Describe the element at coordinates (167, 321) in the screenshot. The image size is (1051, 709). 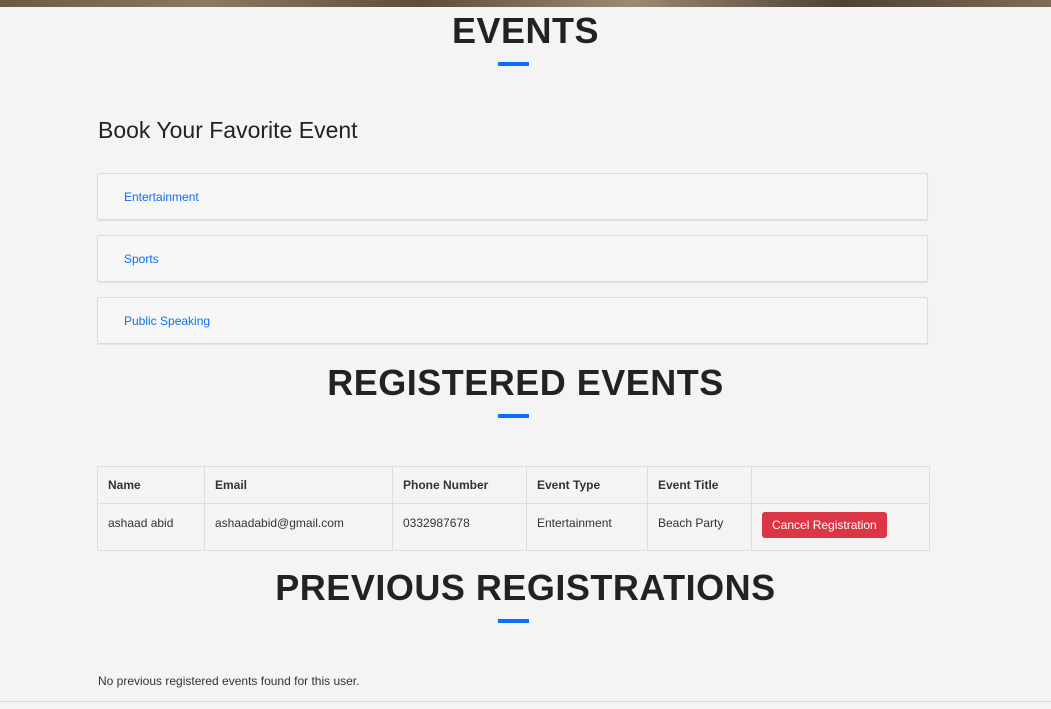
I see `category-link-public-speaking: Public Speaking` at that location.